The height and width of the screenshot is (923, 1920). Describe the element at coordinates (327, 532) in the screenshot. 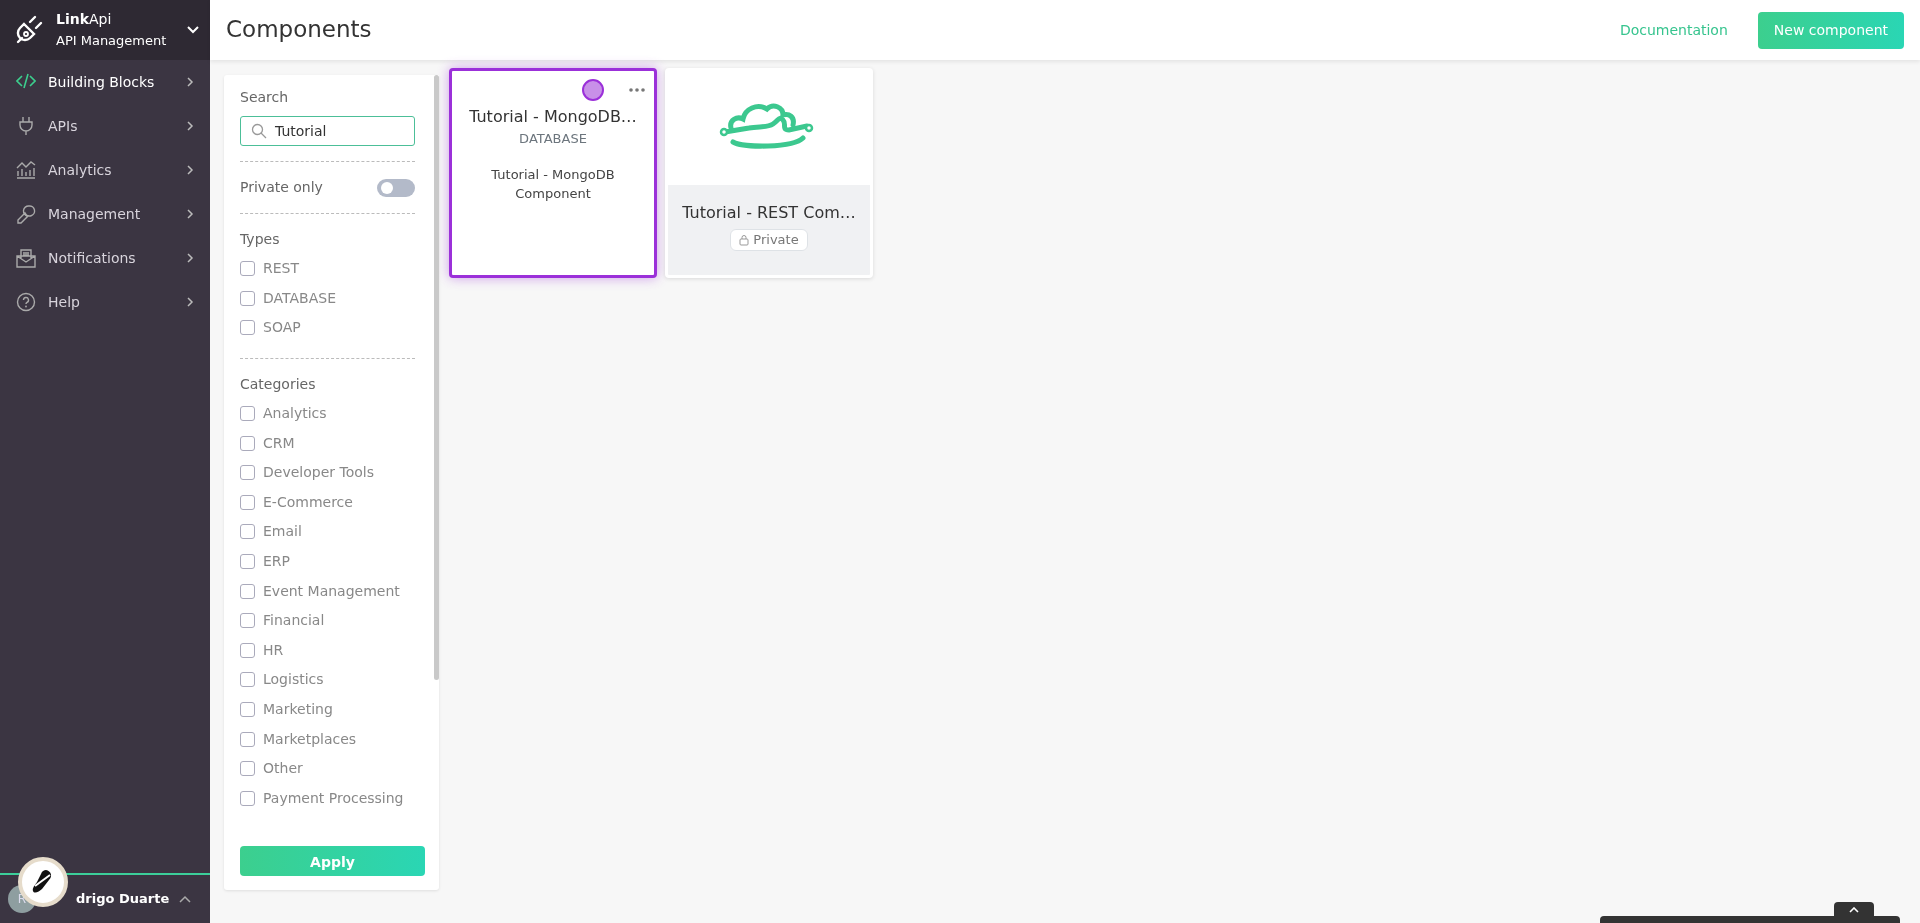

I see `checkbox-option: Email` at that location.